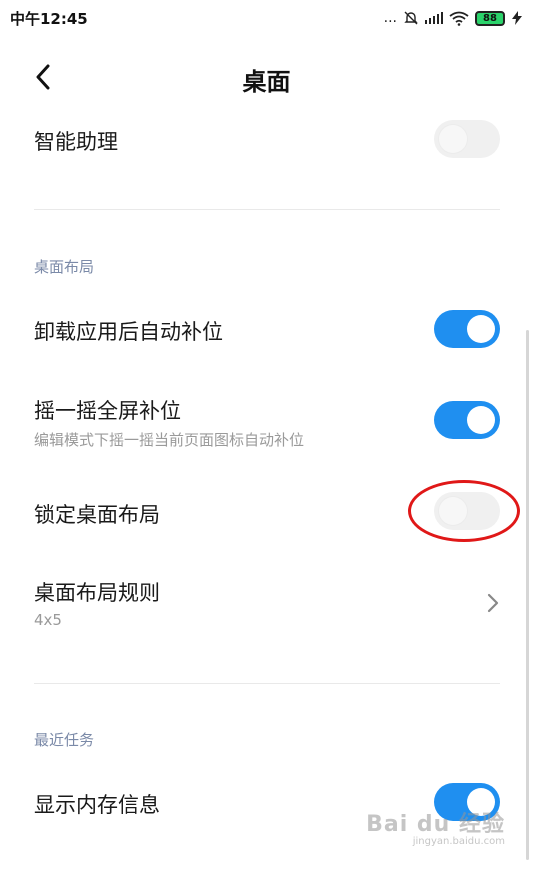 This screenshot has width=533, height=870. Describe the element at coordinates (517, 18) in the screenshot. I see `charging-icon` at that location.